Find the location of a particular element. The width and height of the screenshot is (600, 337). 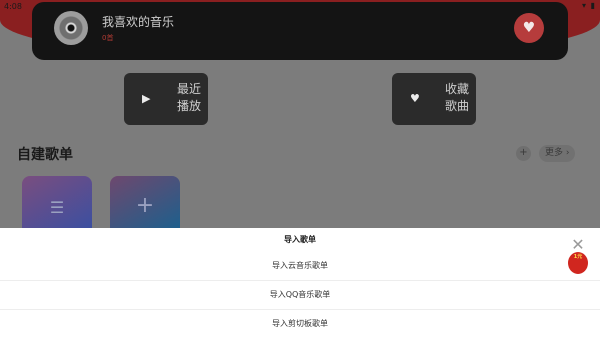

close-icon: ✕ is located at coordinates (578, 245).